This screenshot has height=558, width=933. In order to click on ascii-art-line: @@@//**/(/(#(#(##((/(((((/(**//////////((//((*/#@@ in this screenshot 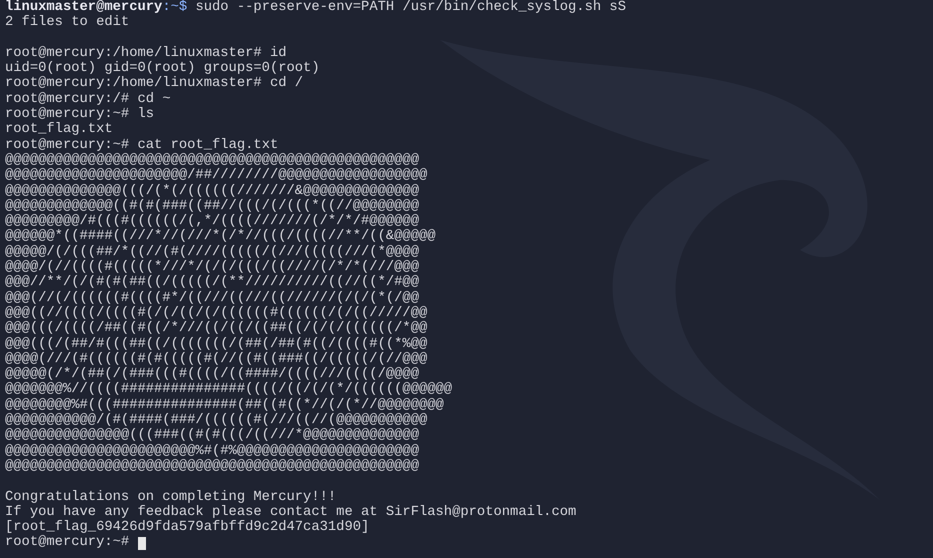, I will do `click(212, 283)`.